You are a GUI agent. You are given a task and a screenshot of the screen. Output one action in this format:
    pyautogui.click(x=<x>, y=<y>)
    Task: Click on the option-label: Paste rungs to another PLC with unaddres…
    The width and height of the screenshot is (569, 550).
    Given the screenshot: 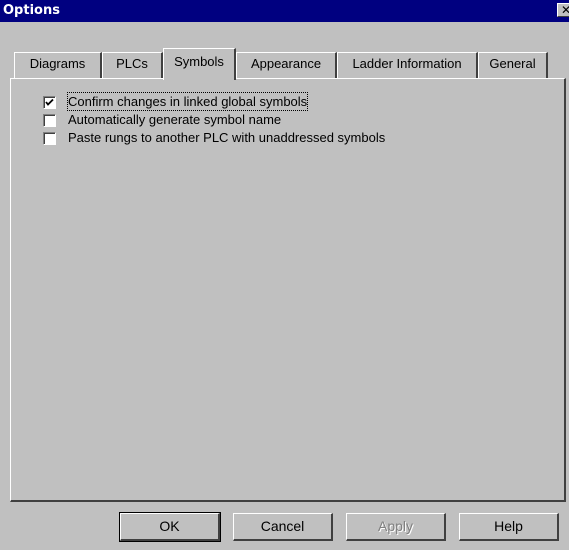 What is the action you would take?
    pyautogui.click(x=227, y=137)
    